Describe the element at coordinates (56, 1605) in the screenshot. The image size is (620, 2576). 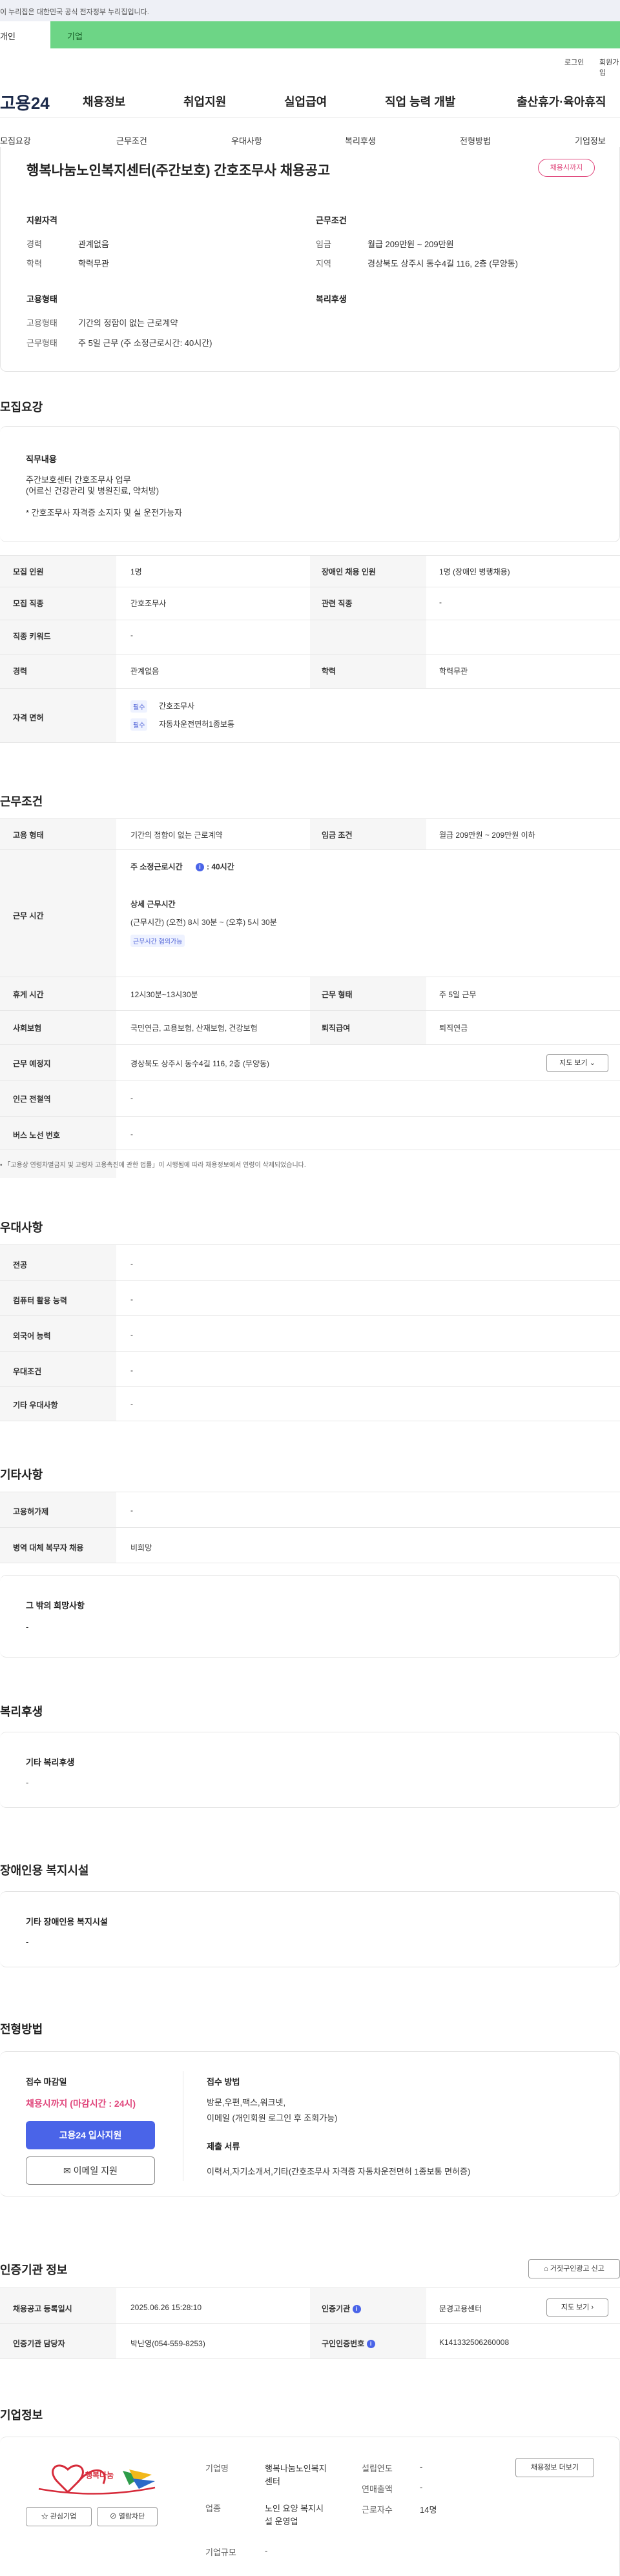
I see `wish-heading: 그 밖의 희망사항` at that location.